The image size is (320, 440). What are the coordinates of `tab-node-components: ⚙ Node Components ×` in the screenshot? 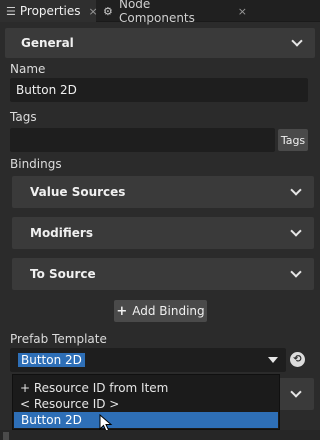 It's located at (172, 12).